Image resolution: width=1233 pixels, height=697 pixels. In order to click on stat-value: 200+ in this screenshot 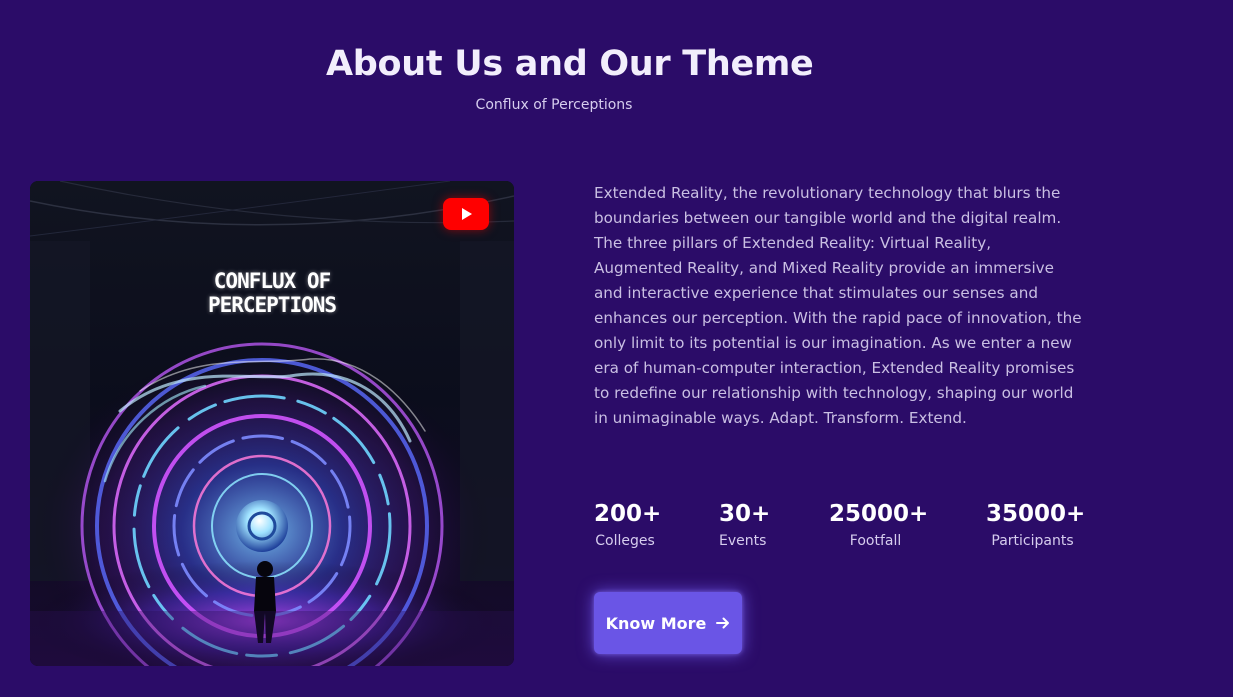, I will do `click(628, 514)`.